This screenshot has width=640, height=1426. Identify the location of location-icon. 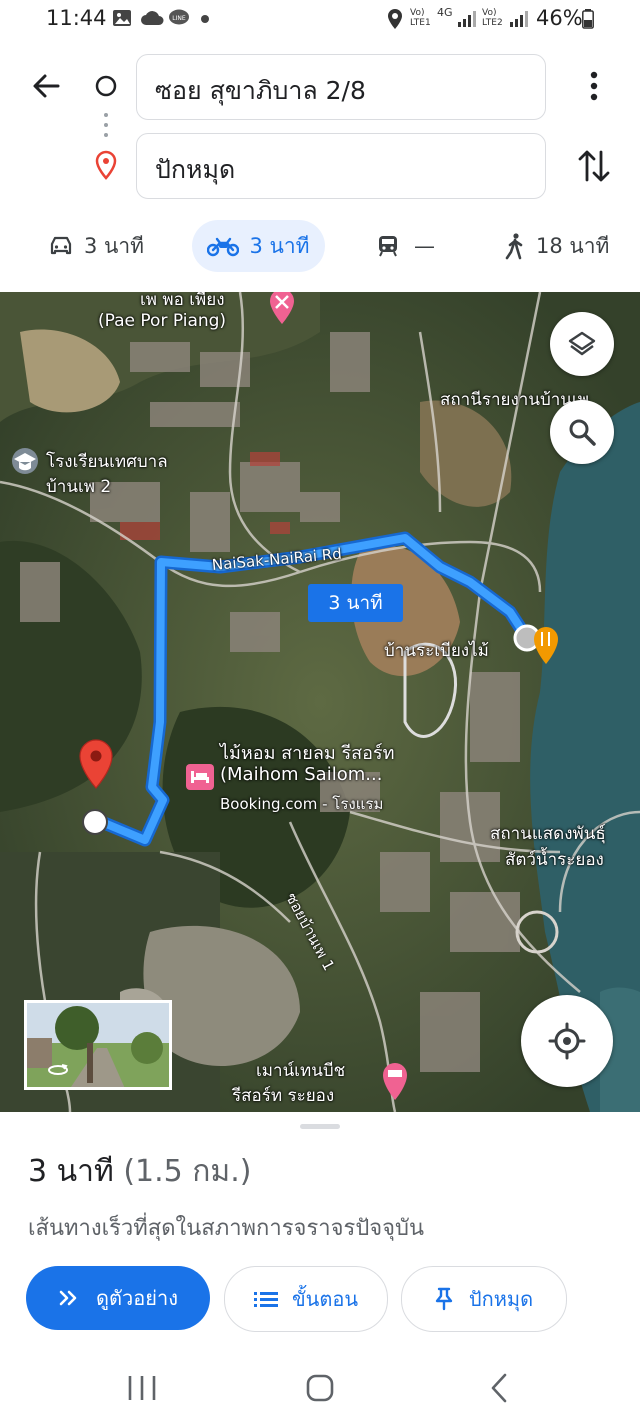
(395, 19).